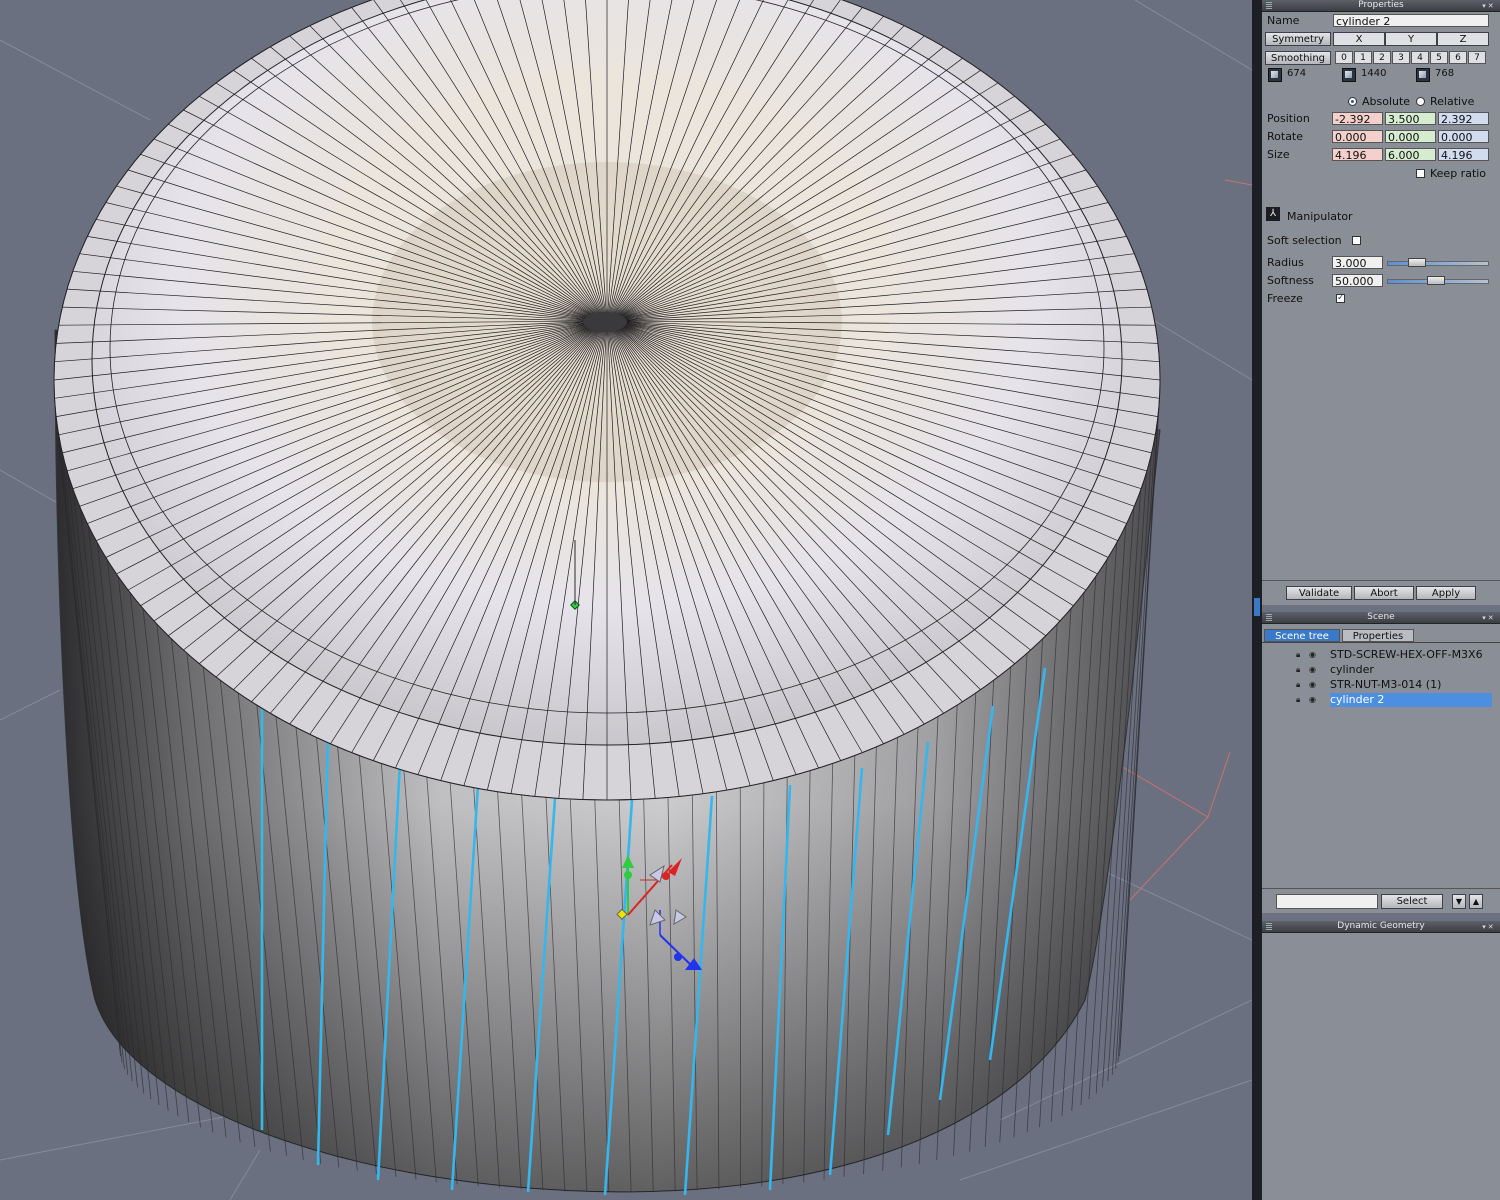 Image resolution: width=1500 pixels, height=1200 pixels. Describe the element at coordinates (1302, 635) in the screenshot. I see `tab-scene-tree: Scene tree` at that location.